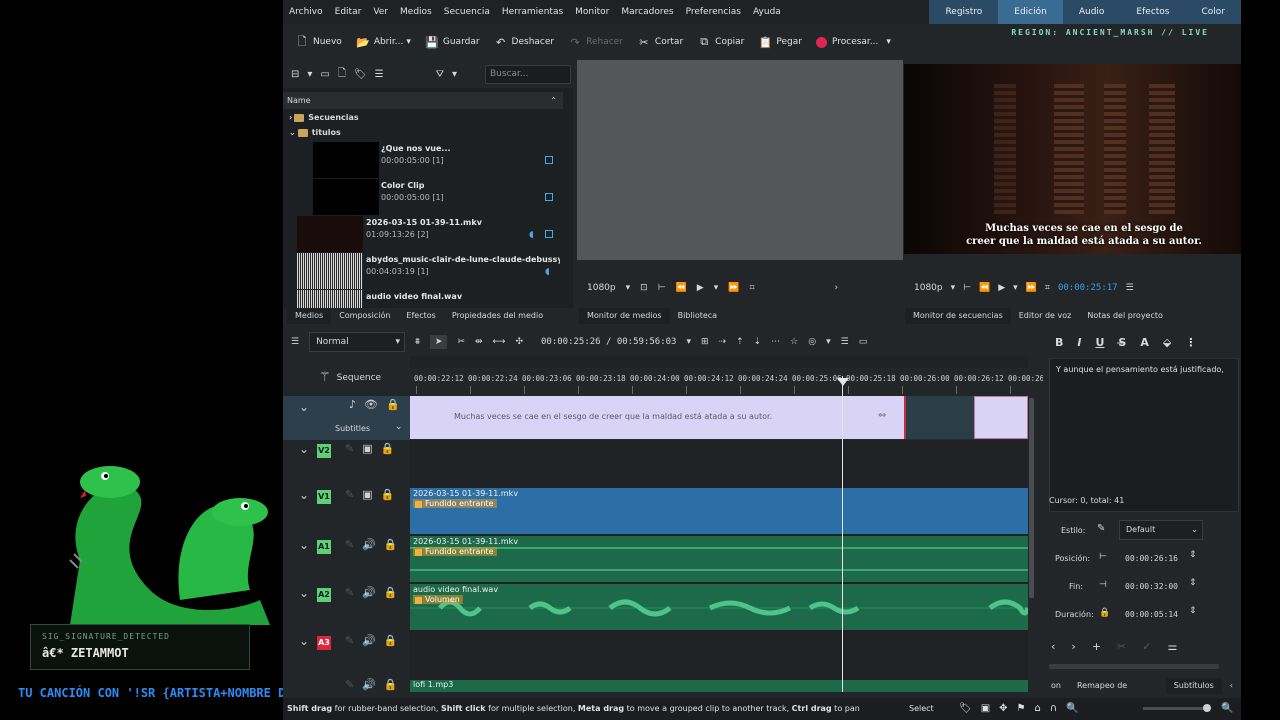  What do you see at coordinates (1151, 614) in the screenshot?
I see `duration-value: 00:00:05:14` at bounding box center [1151, 614].